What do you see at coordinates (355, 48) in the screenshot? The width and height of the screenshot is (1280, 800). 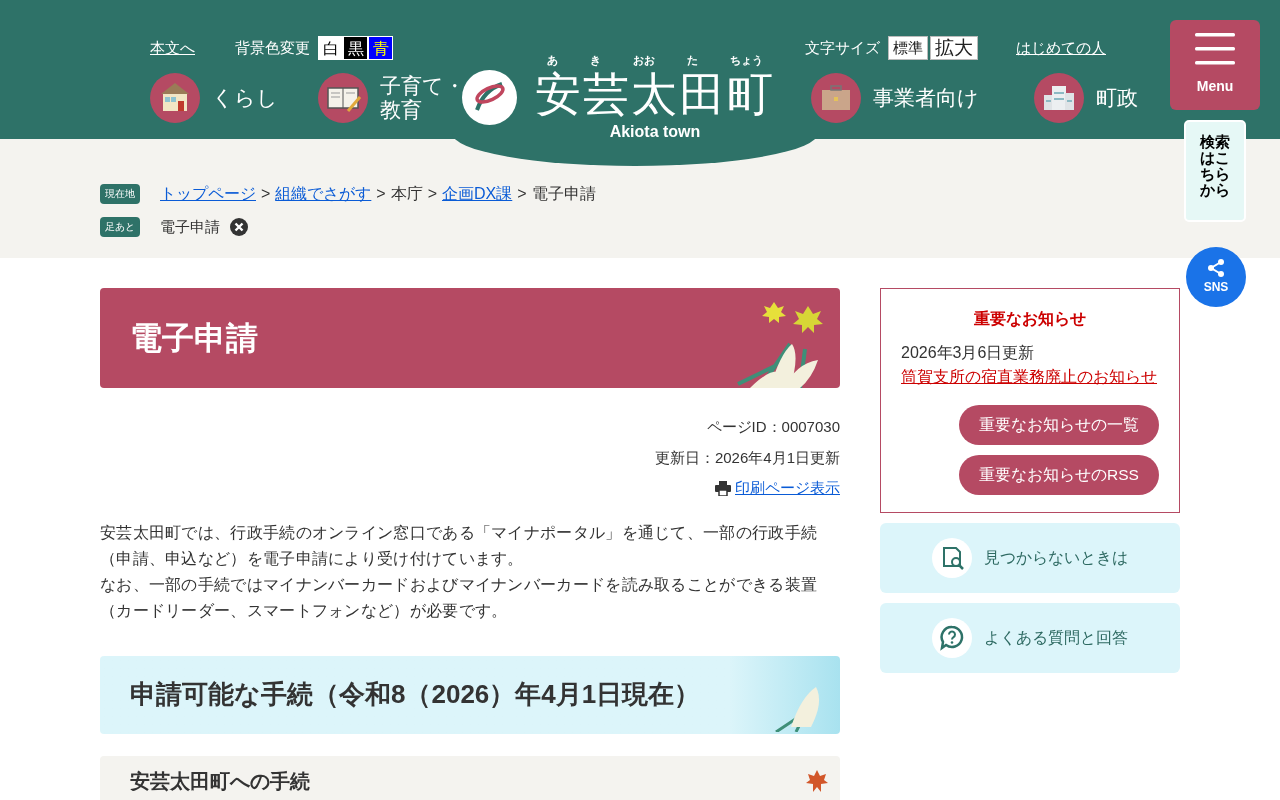 I see `bg-color-button: 黒` at bounding box center [355, 48].